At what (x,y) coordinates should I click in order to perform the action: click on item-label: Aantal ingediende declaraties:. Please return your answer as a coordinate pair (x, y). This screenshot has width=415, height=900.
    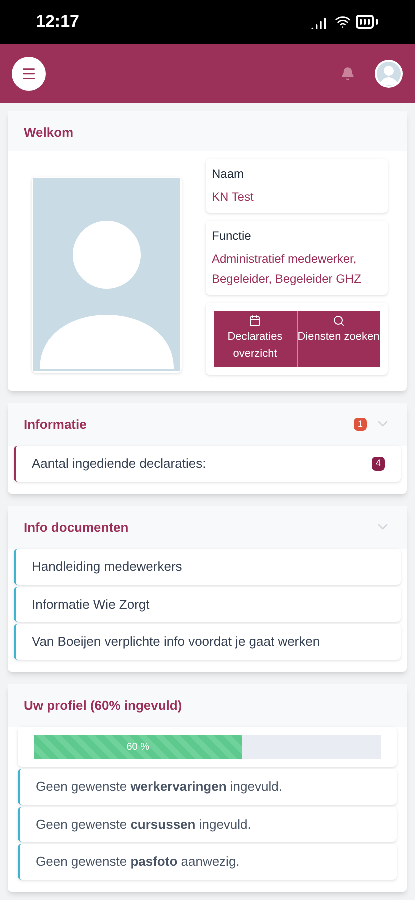
    Looking at the image, I should click on (119, 464).